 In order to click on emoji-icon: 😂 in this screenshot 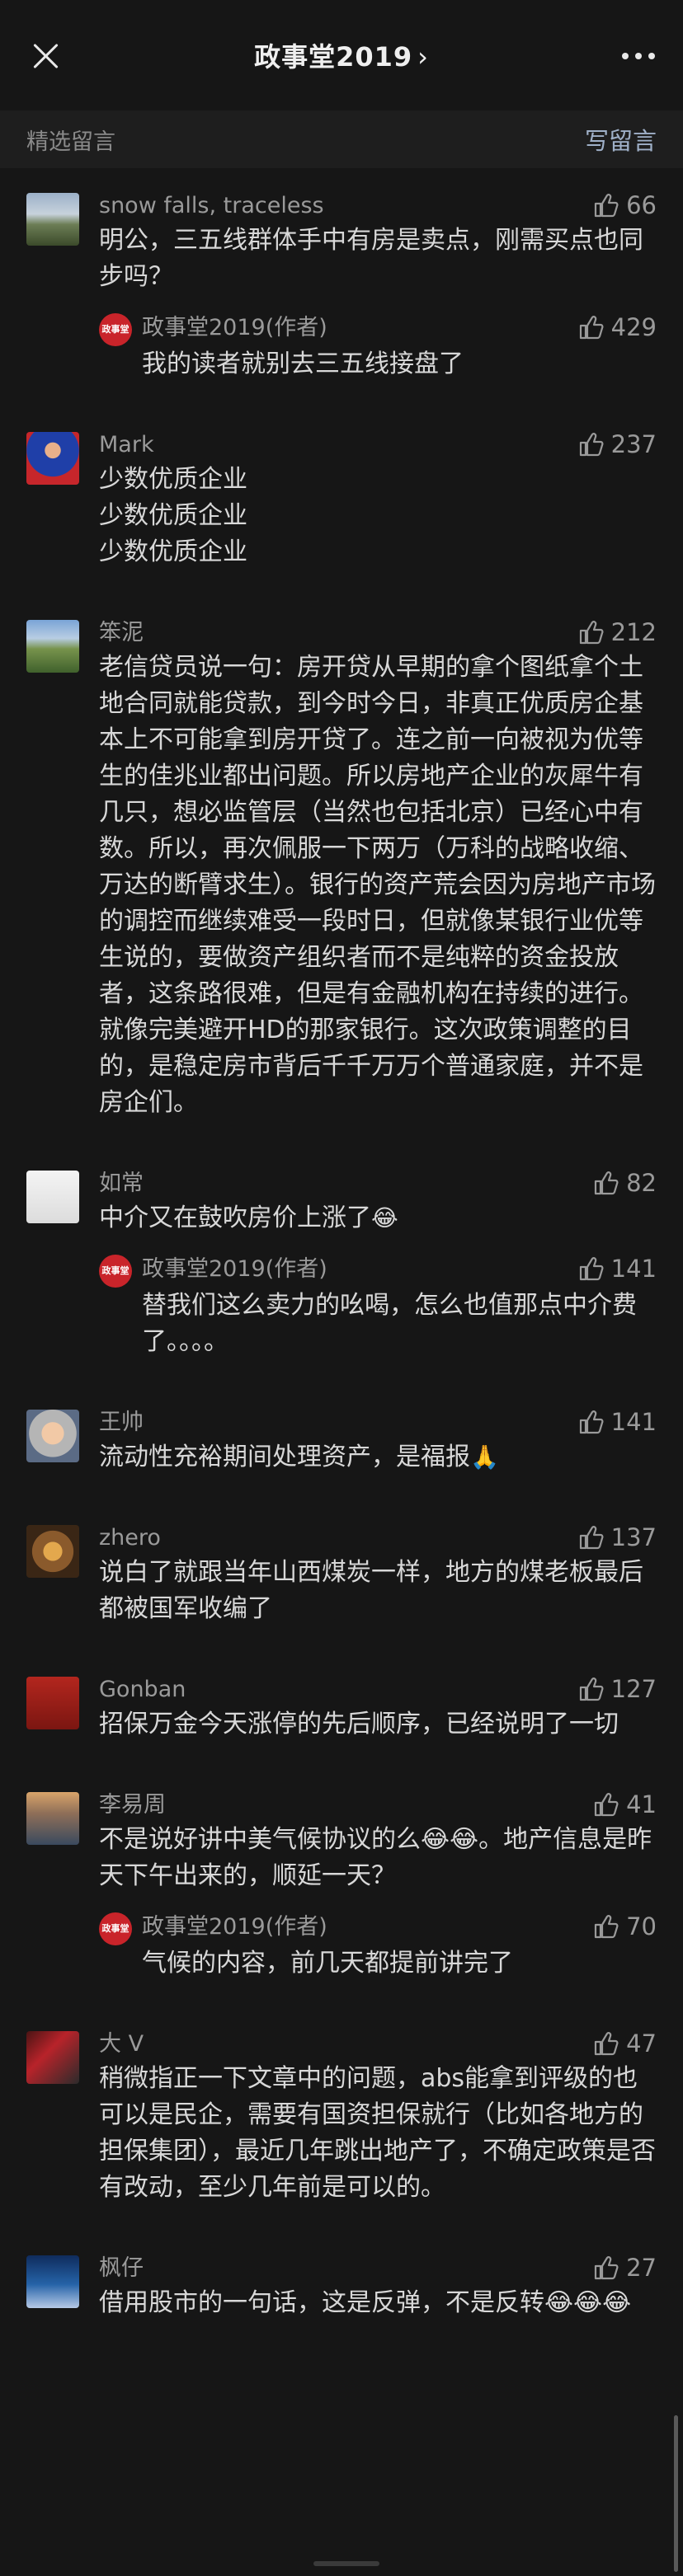, I will do `click(384, 1218)`.